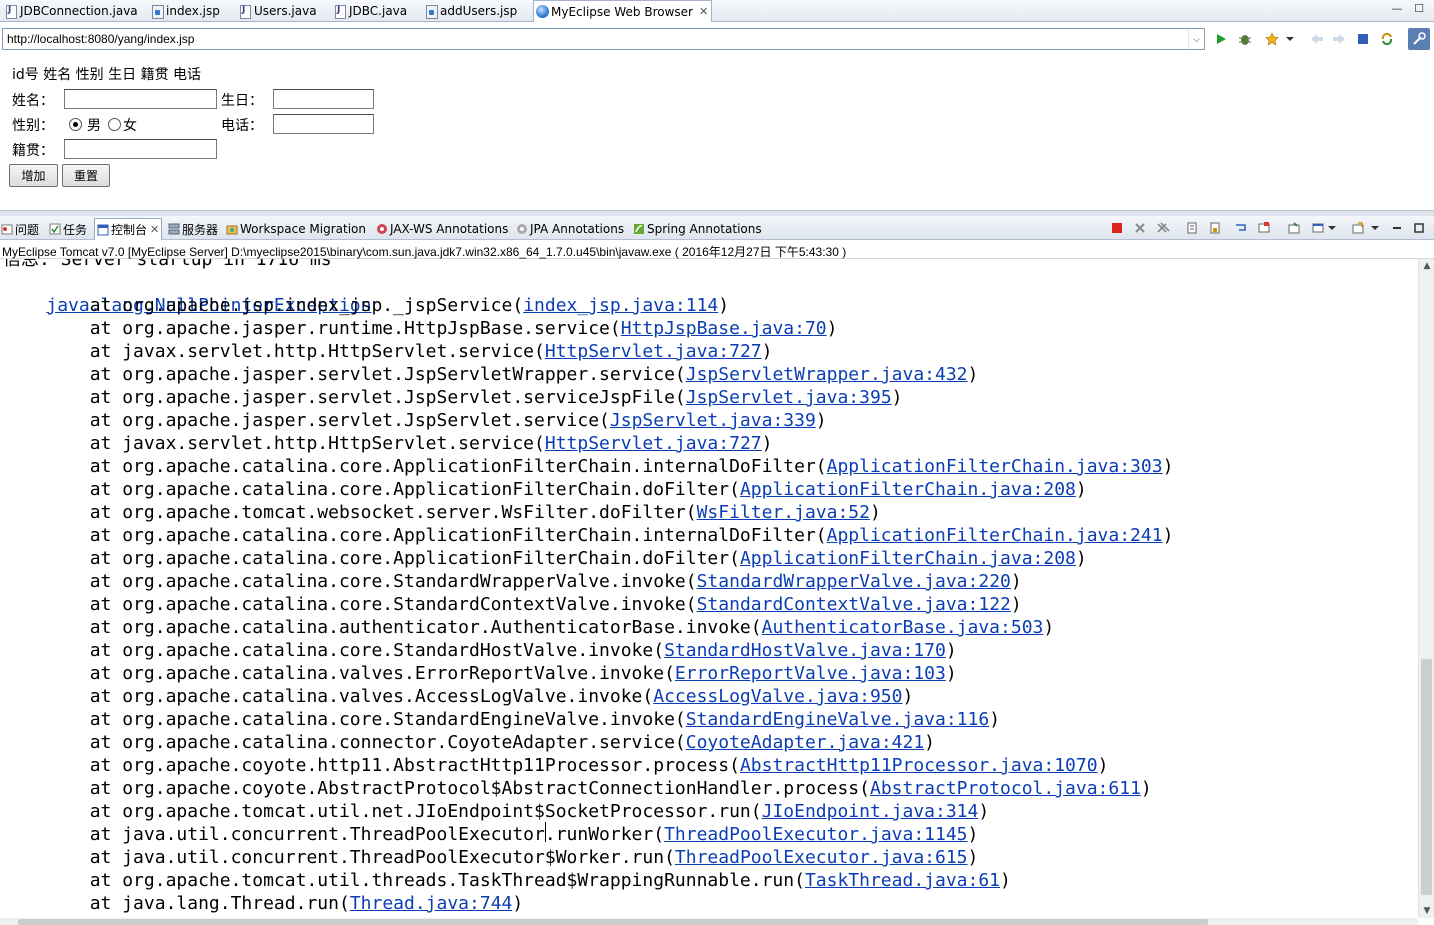 Image resolution: width=1434 pixels, height=925 pixels. I want to click on favorite-star-icon, so click(1272, 39).